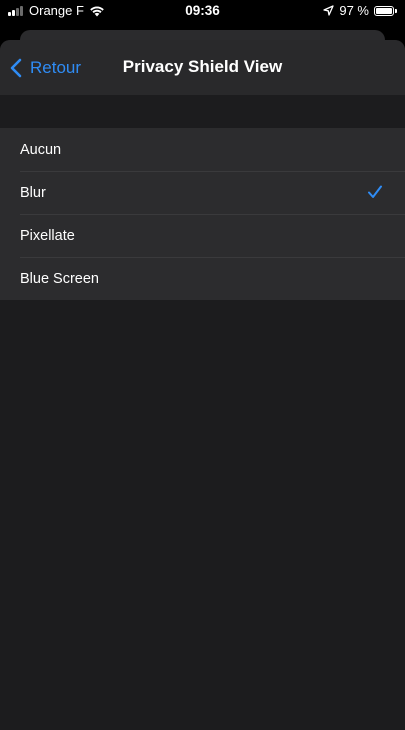  I want to click on navigation-bar: Retour Privacy Shield View, so click(202, 67).